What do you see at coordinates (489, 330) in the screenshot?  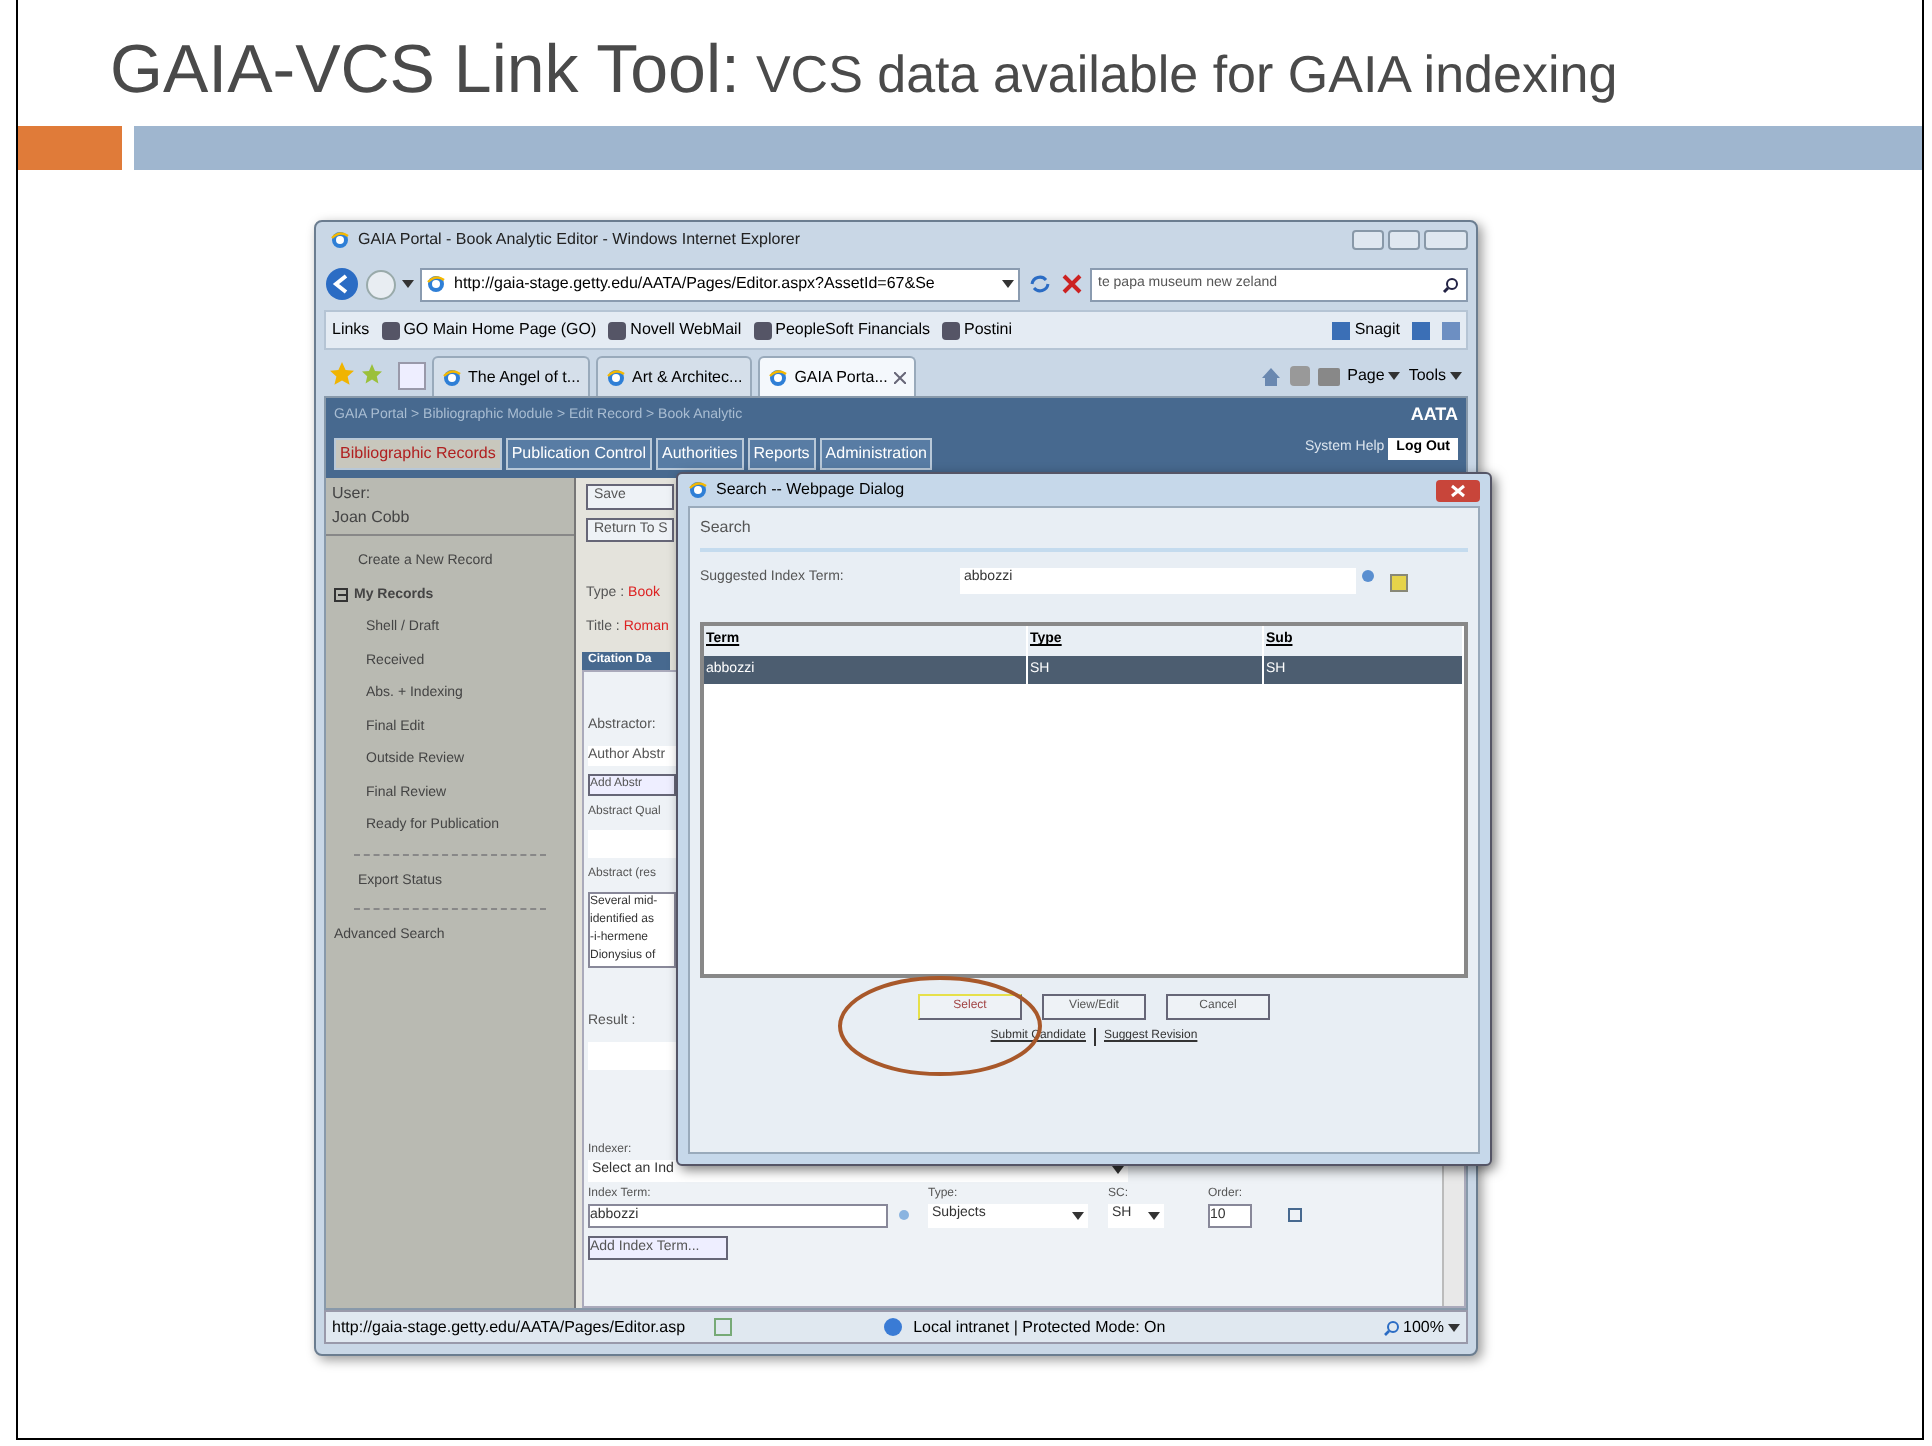 I see `favorite-link: GO Main Home Page (GO)` at bounding box center [489, 330].